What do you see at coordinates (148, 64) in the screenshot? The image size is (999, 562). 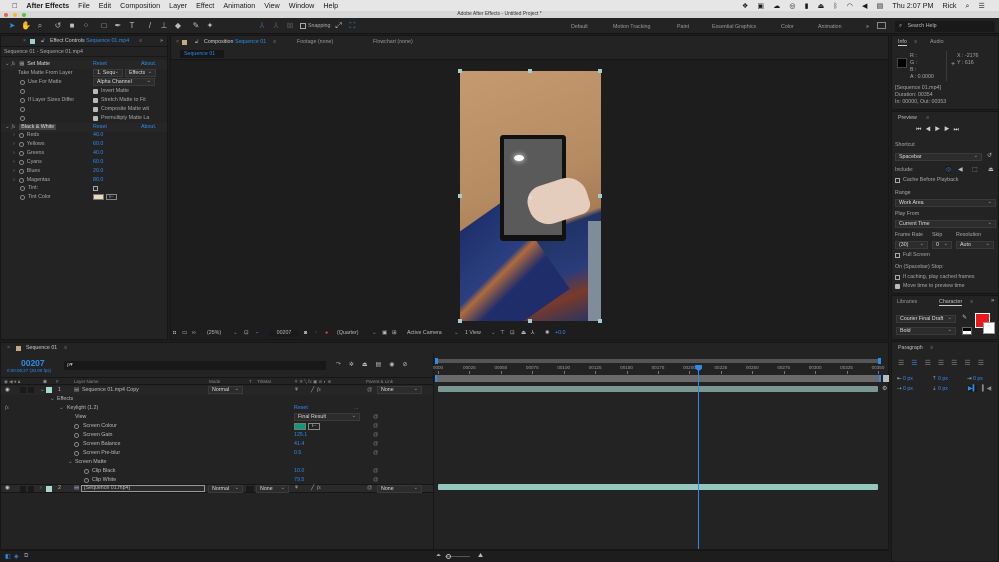 I see `about-link: About.` at bounding box center [148, 64].